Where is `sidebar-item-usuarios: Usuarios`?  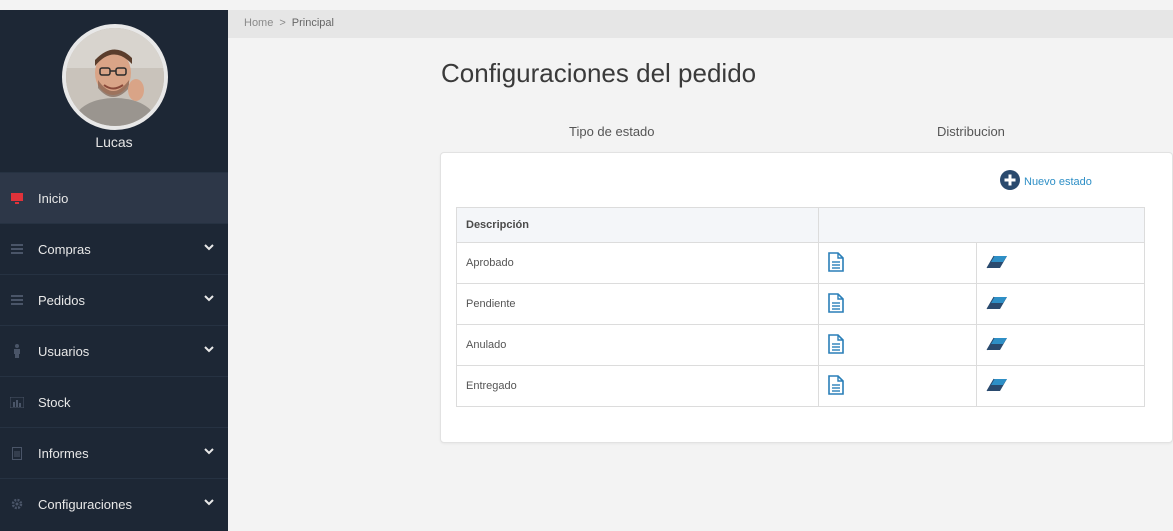 sidebar-item-usuarios: Usuarios is located at coordinates (114, 350).